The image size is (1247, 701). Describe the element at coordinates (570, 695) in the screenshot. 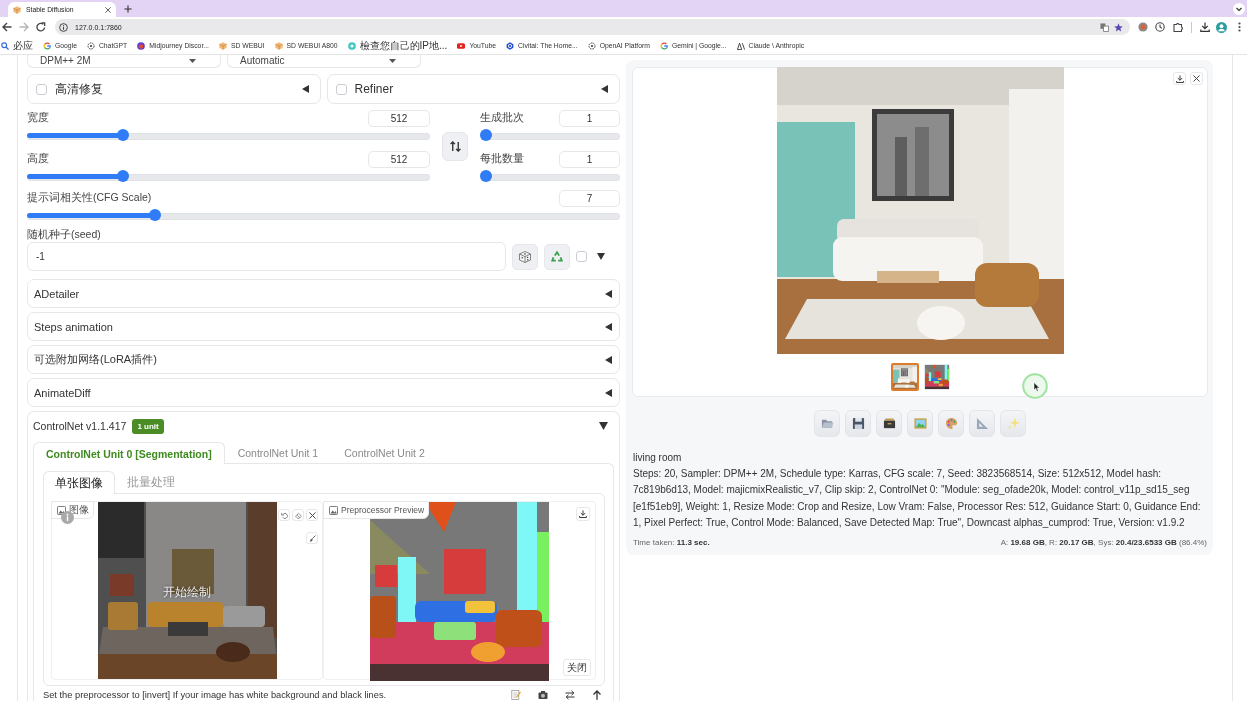

I see `swap-arrows-icon` at that location.